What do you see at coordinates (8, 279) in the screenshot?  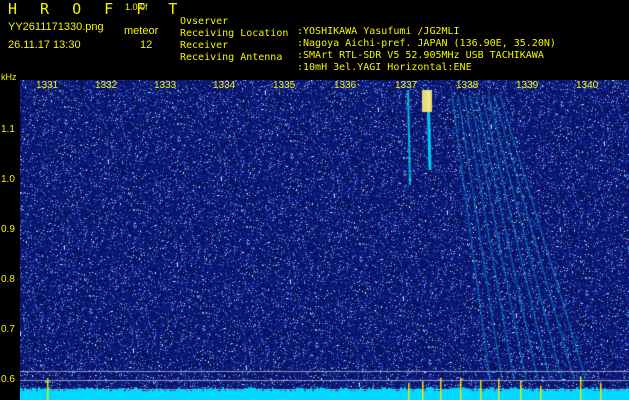 I see `y-tick-label: 0.8` at bounding box center [8, 279].